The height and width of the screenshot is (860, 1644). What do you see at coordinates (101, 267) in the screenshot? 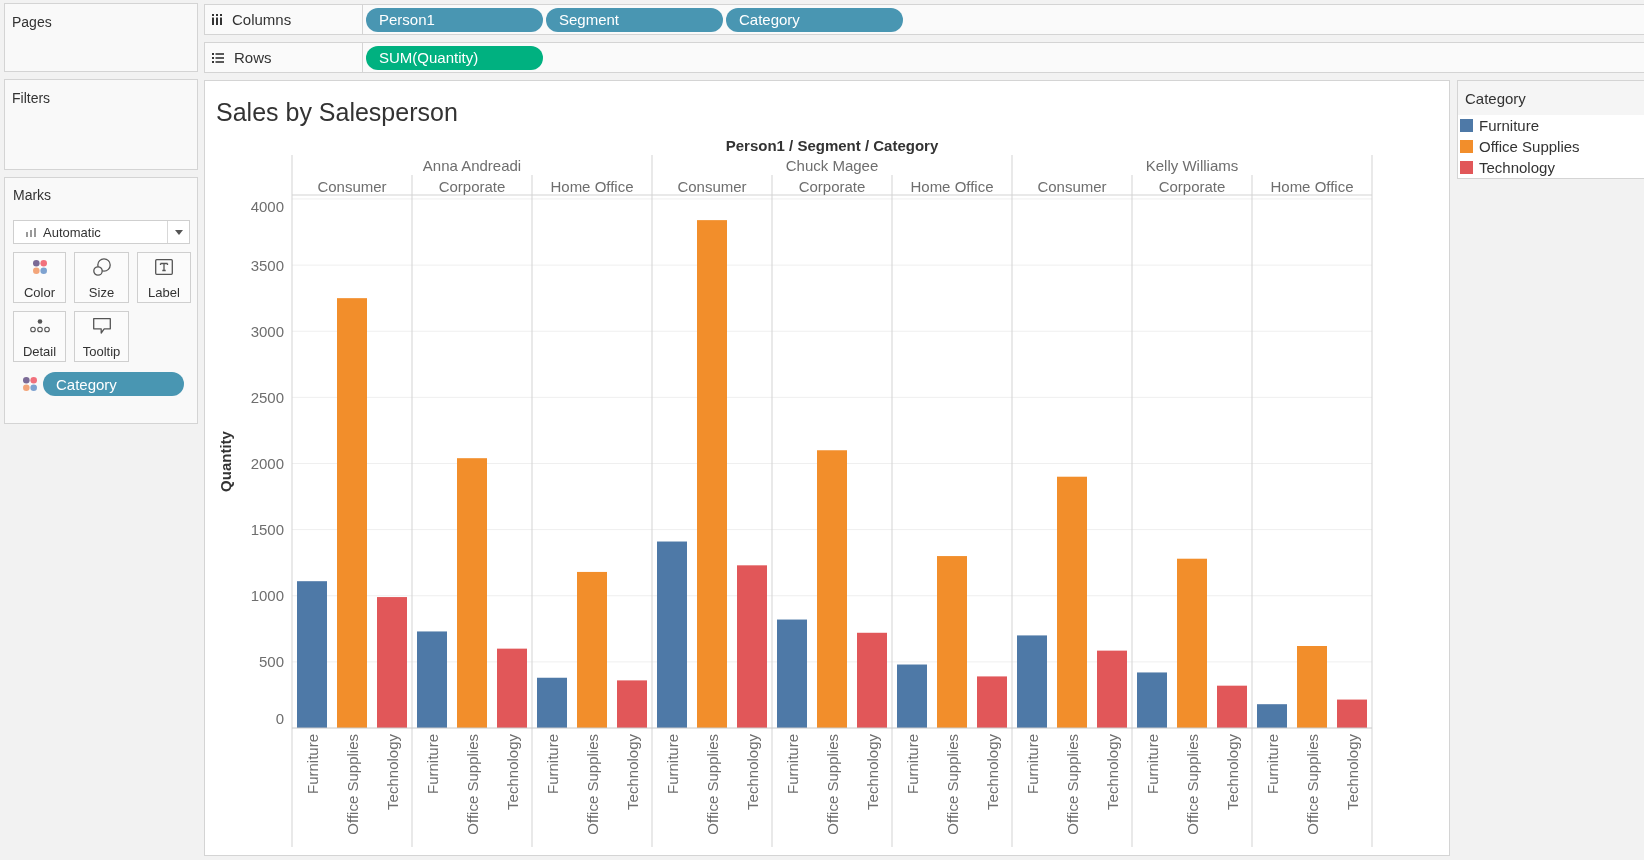
I see `overlapping-circles-icon` at bounding box center [101, 267].